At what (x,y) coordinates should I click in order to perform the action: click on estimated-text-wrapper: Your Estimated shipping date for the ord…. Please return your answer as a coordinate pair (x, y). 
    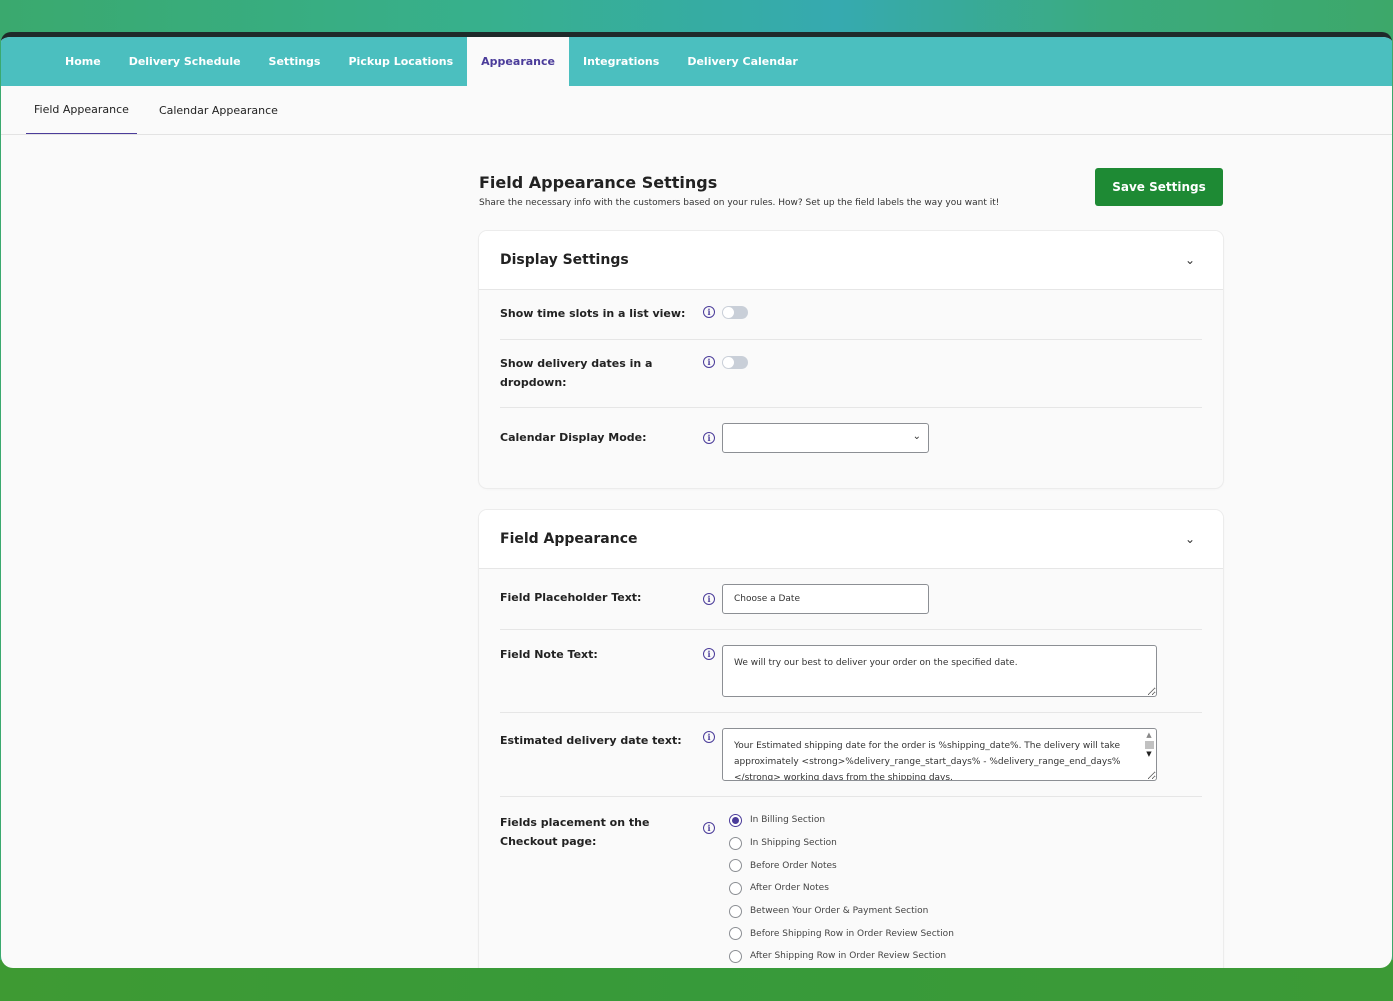
    Looking at the image, I should click on (939, 756).